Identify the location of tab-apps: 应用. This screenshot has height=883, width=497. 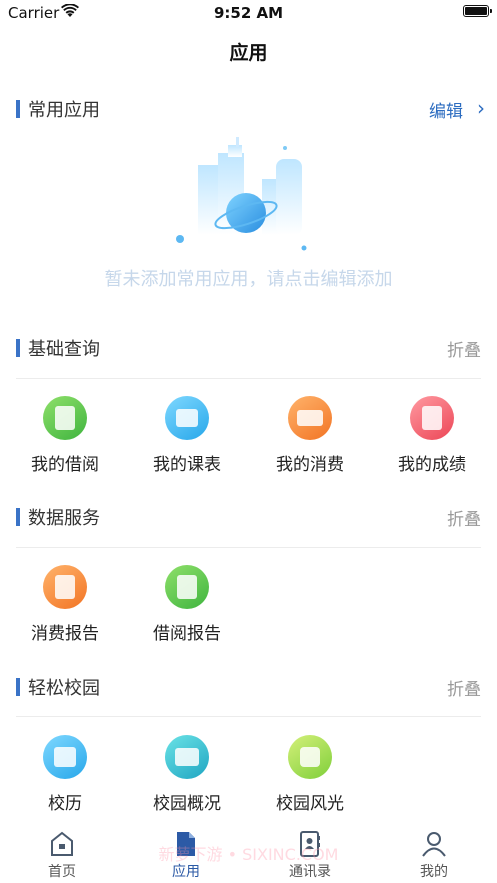
(186, 854).